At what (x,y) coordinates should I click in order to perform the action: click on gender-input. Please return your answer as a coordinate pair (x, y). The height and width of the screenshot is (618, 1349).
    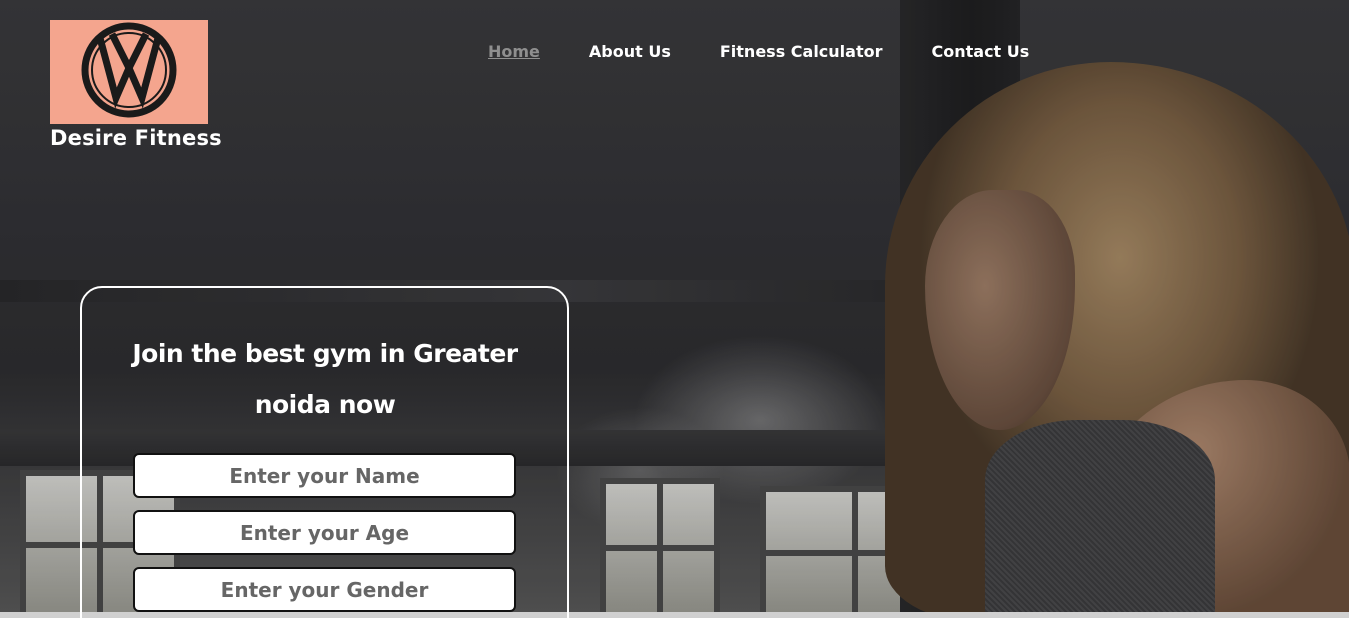
    Looking at the image, I should click on (324, 589).